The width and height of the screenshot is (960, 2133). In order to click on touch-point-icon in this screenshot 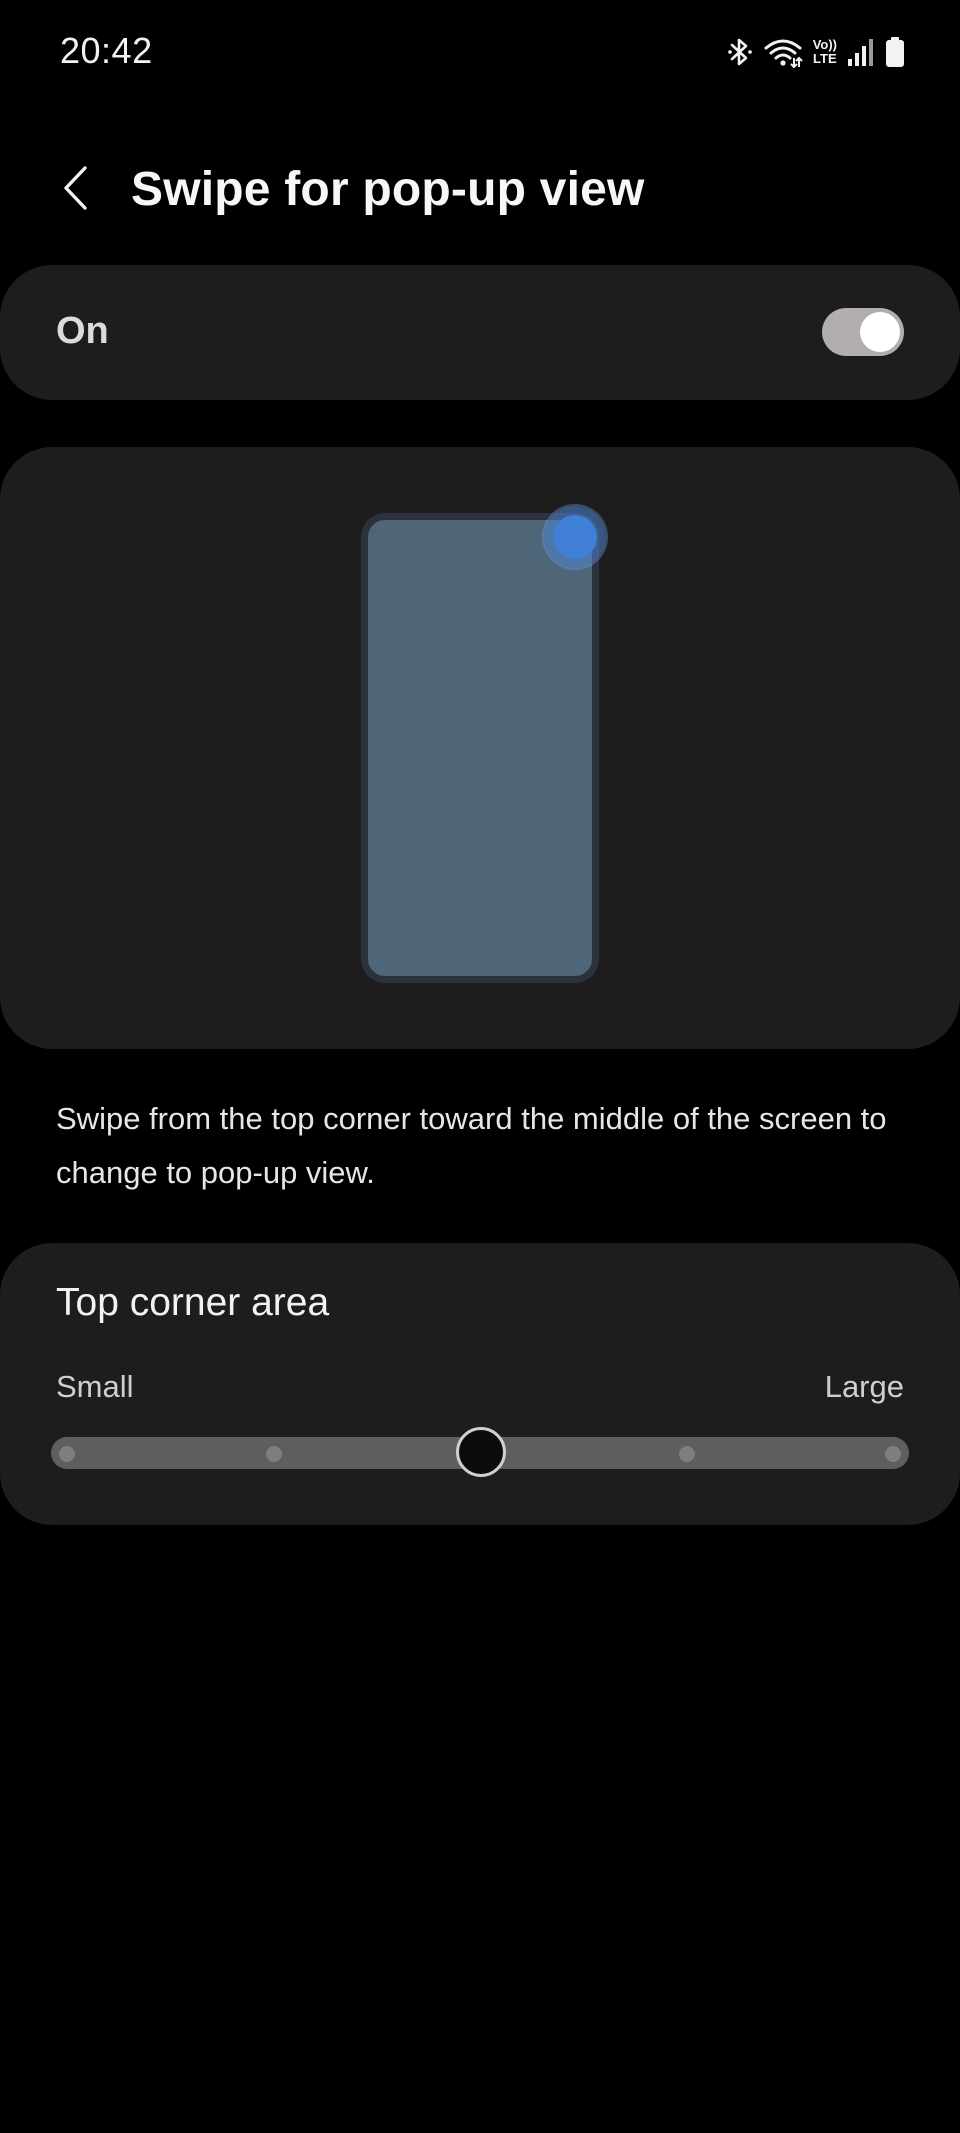, I will do `click(575, 537)`.